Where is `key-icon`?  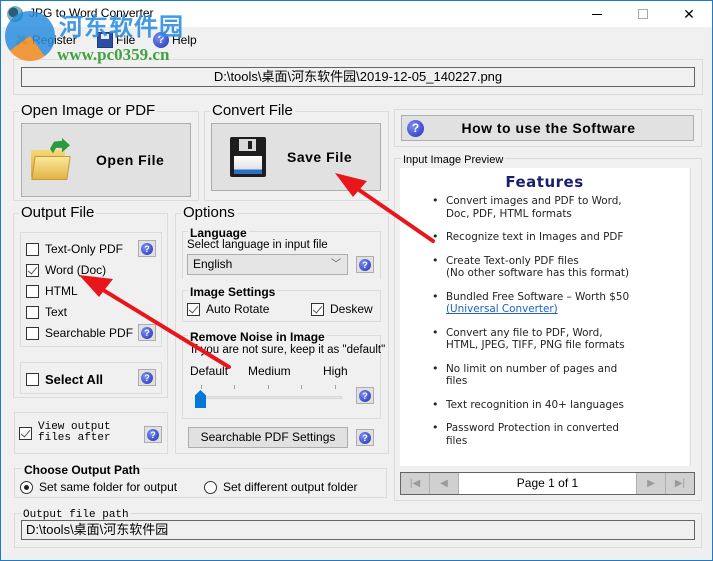
key-icon is located at coordinates (21, 40).